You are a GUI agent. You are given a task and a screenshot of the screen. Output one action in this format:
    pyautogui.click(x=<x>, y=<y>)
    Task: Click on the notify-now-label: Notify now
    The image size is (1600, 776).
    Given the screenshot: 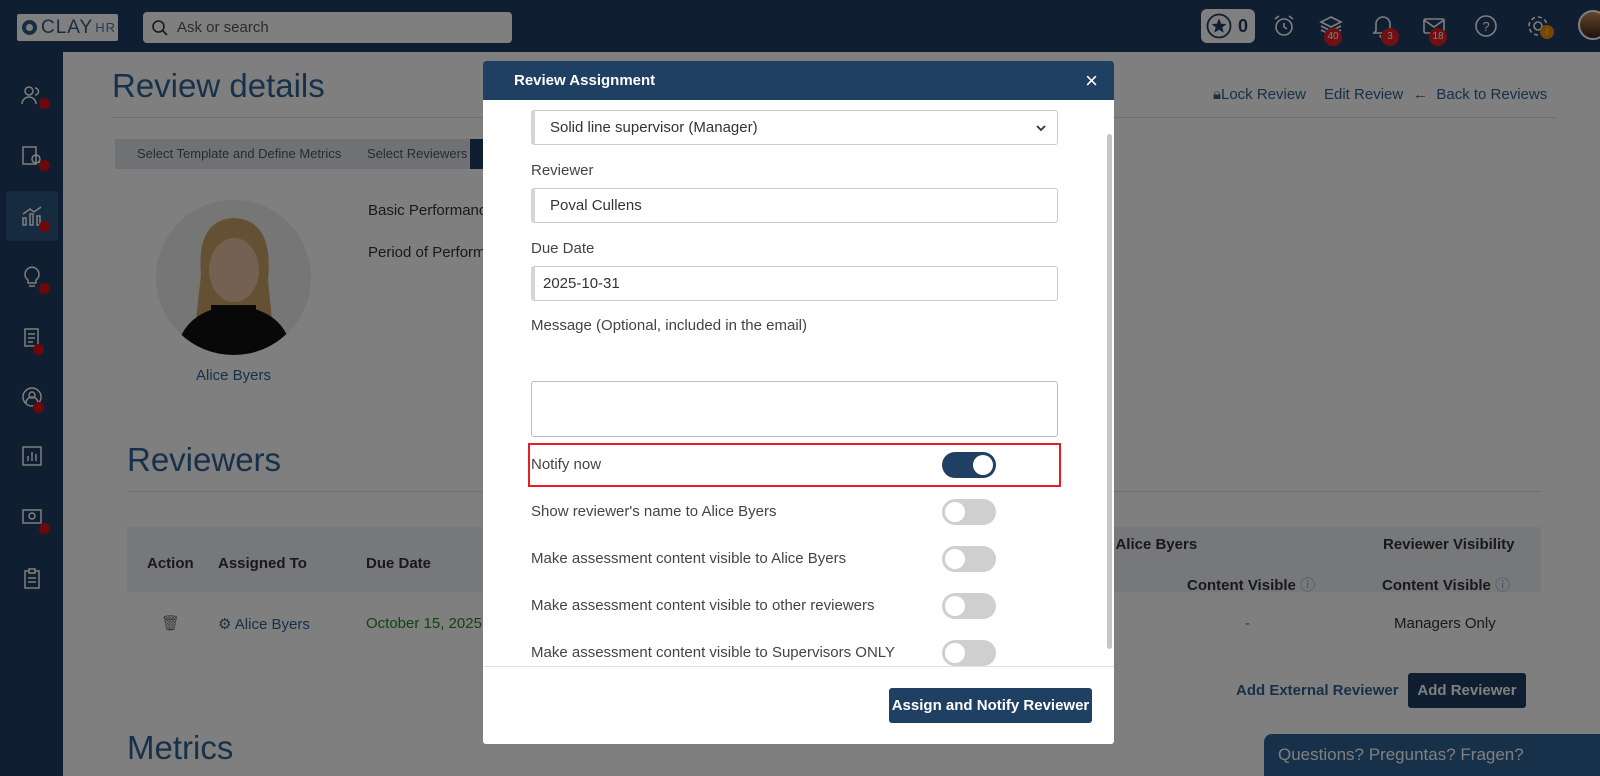 What is the action you would take?
    pyautogui.click(x=566, y=464)
    